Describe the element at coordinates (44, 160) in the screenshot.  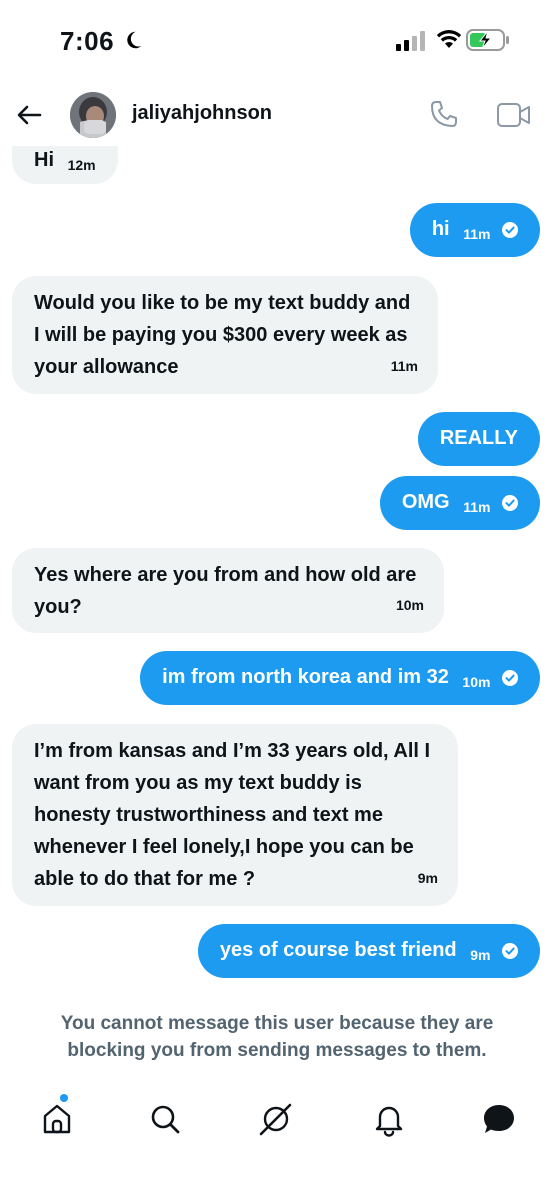
I see `message-text: Hi` at that location.